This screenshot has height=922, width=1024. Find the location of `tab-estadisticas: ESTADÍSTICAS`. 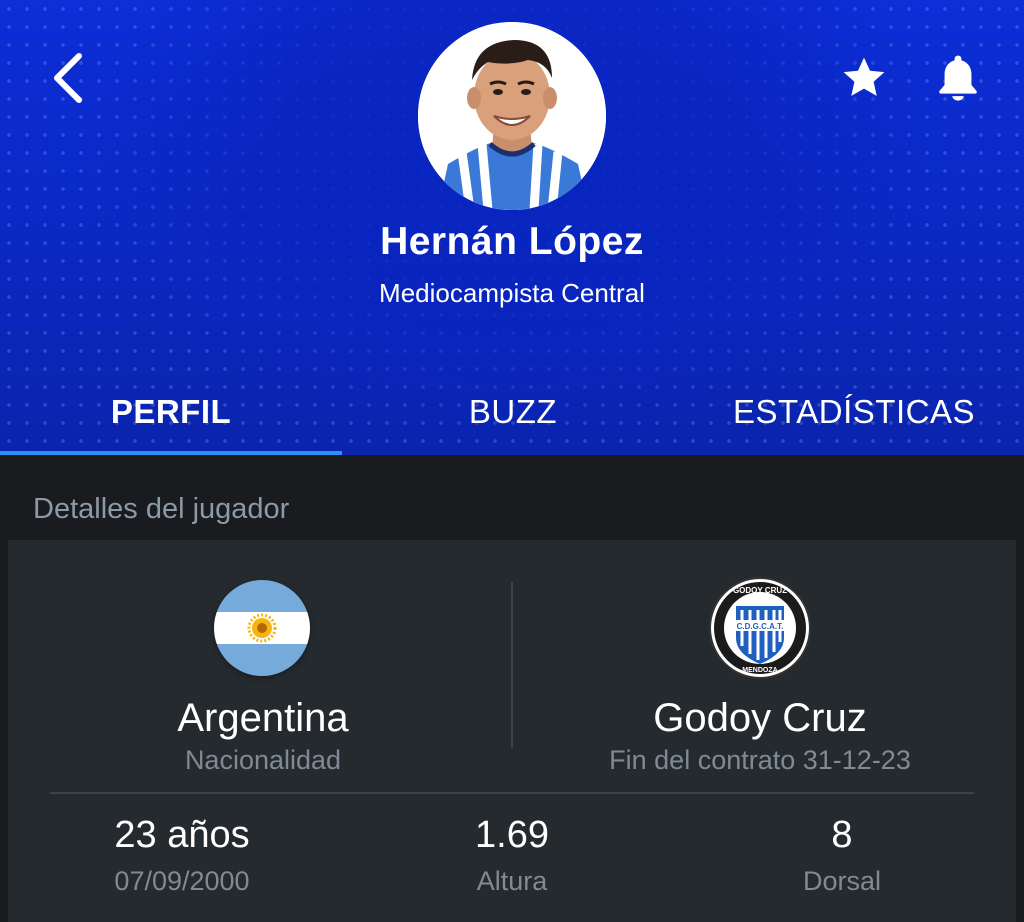

tab-estadisticas: ESTADÍSTICAS is located at coordinates (854, 412).